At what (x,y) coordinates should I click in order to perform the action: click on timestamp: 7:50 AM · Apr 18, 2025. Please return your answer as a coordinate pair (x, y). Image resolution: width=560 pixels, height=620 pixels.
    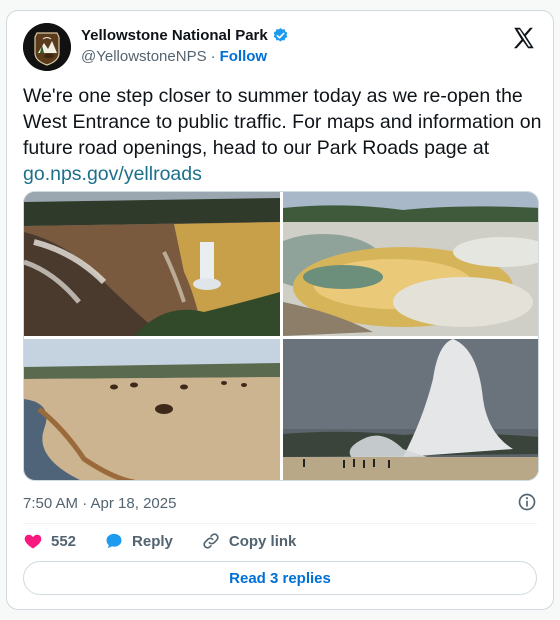
    Looking at the image, I should click on (99, 503).